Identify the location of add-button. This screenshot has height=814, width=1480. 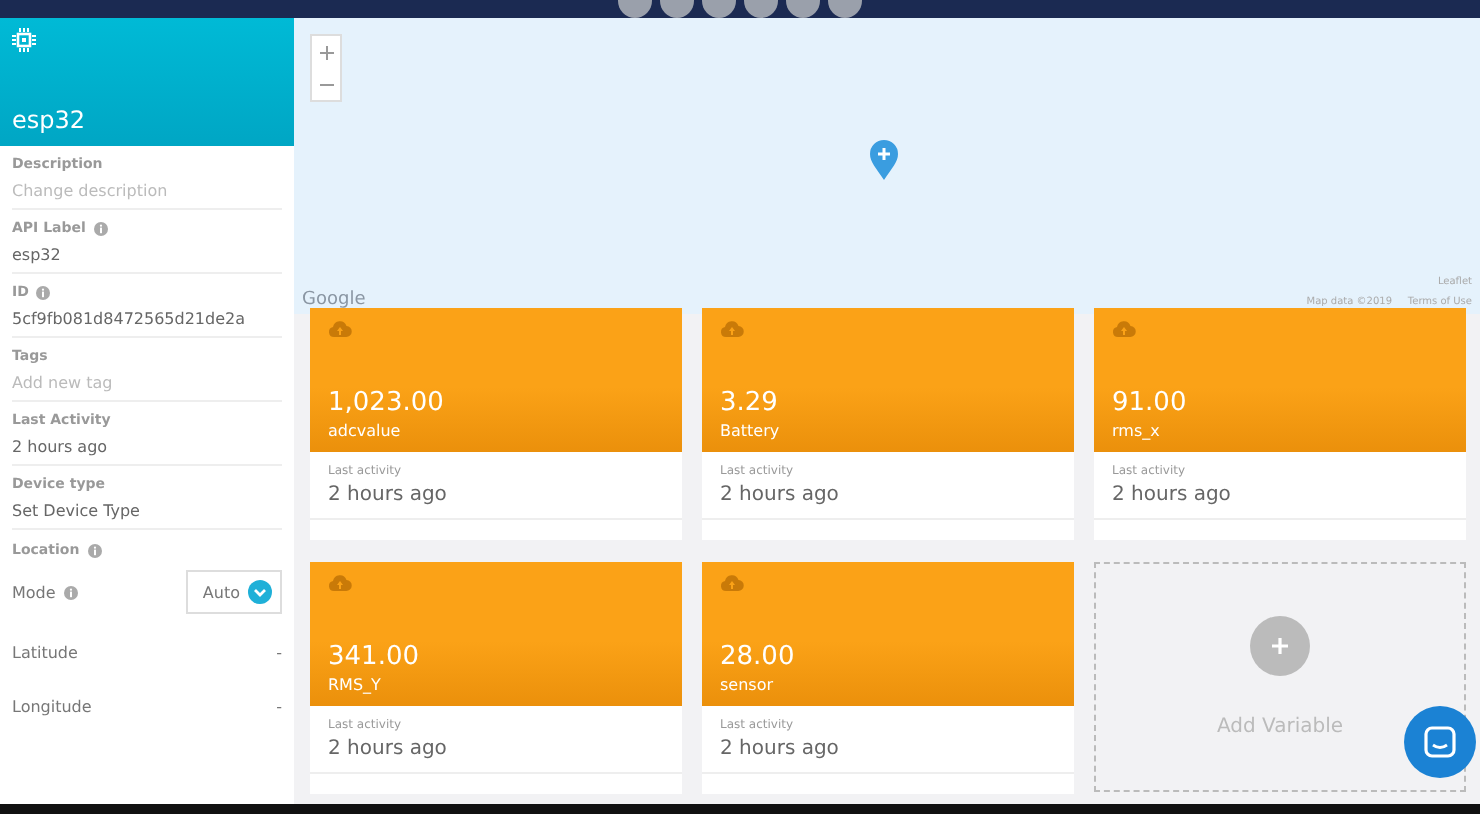
(1280, 646).